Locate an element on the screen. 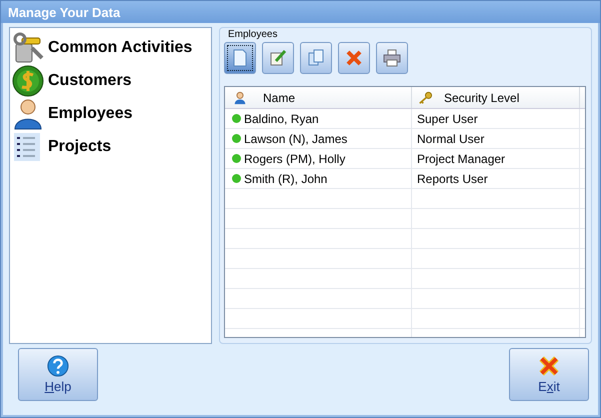 The height and width of the screenshot is (418, 601). group-title: Employees is located at coordinates (253, 34).